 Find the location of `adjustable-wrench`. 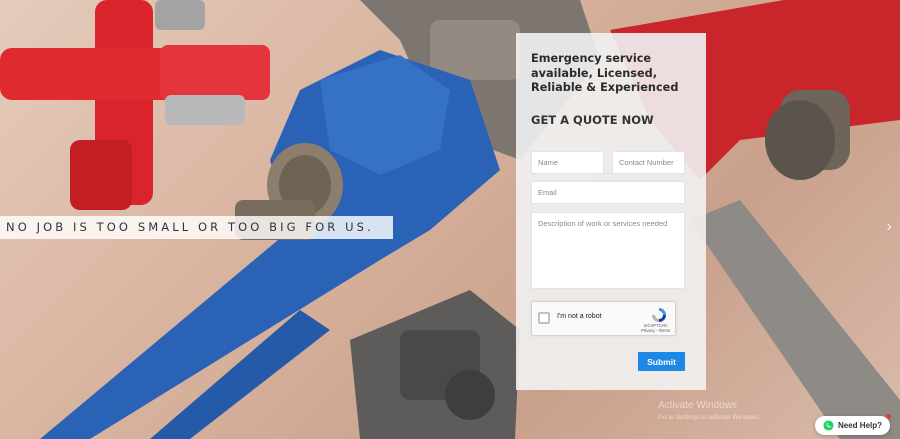

adjustable-wrench is located at coordinates (435, 364).